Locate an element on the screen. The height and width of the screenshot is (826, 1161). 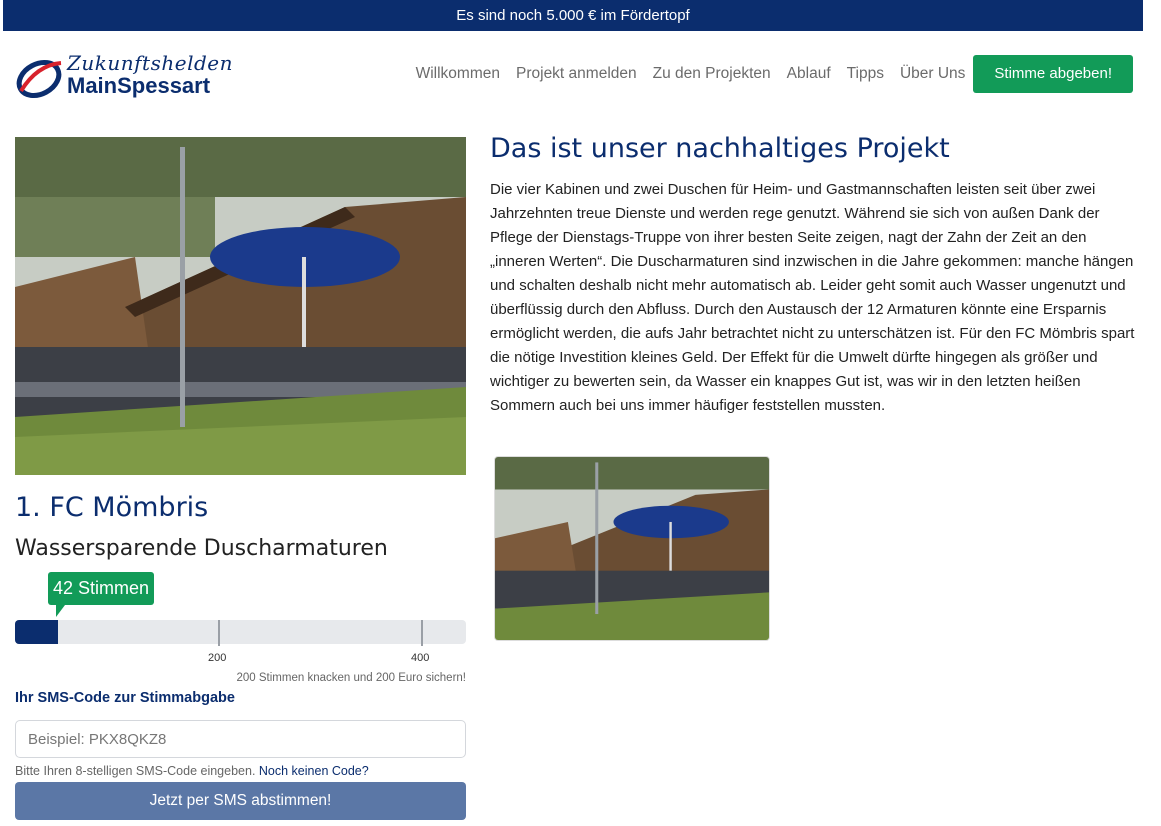
sms-code-input is located at coordinates (240, 739).